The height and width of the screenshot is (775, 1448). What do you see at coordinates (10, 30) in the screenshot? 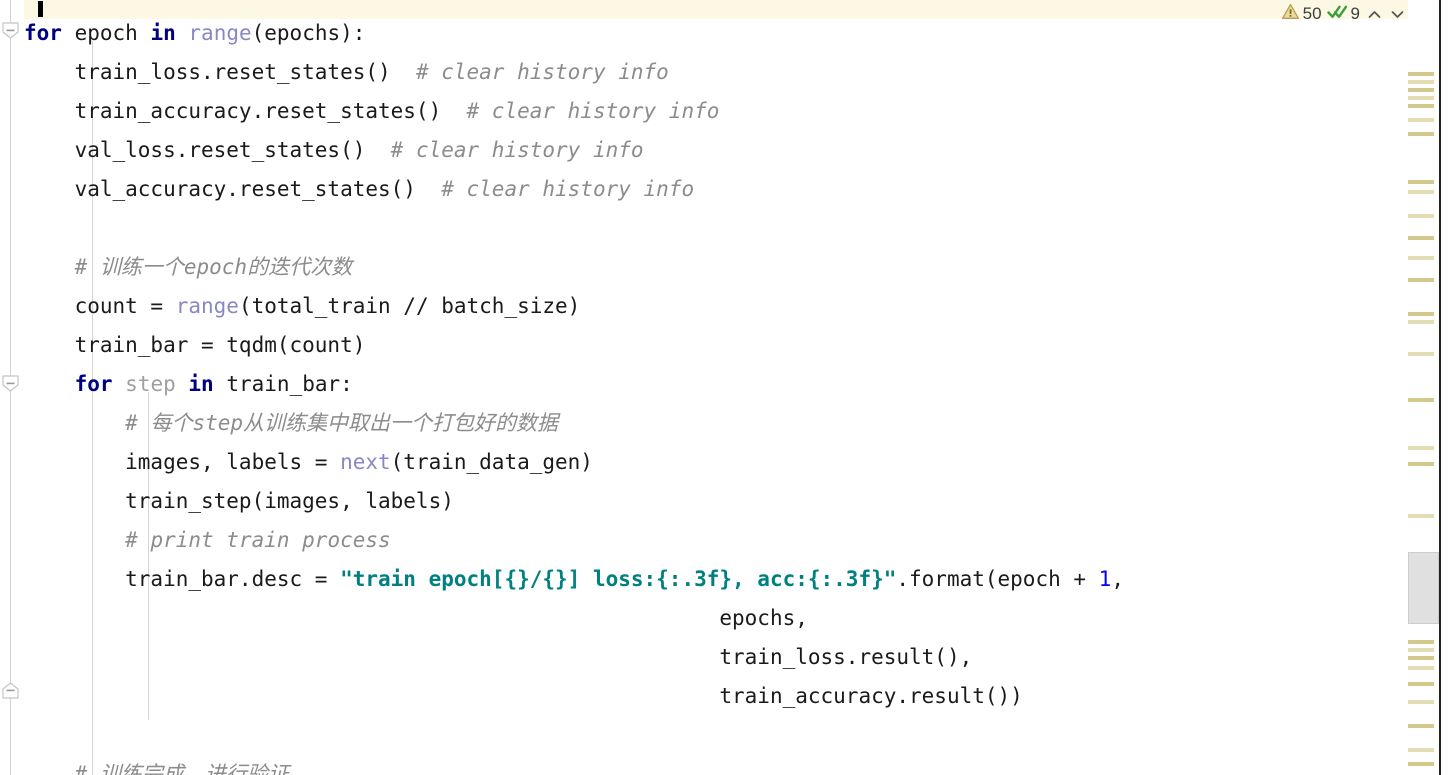
I see `fold-marker-collapse-for-epoch` at bounding box center [10, 30].